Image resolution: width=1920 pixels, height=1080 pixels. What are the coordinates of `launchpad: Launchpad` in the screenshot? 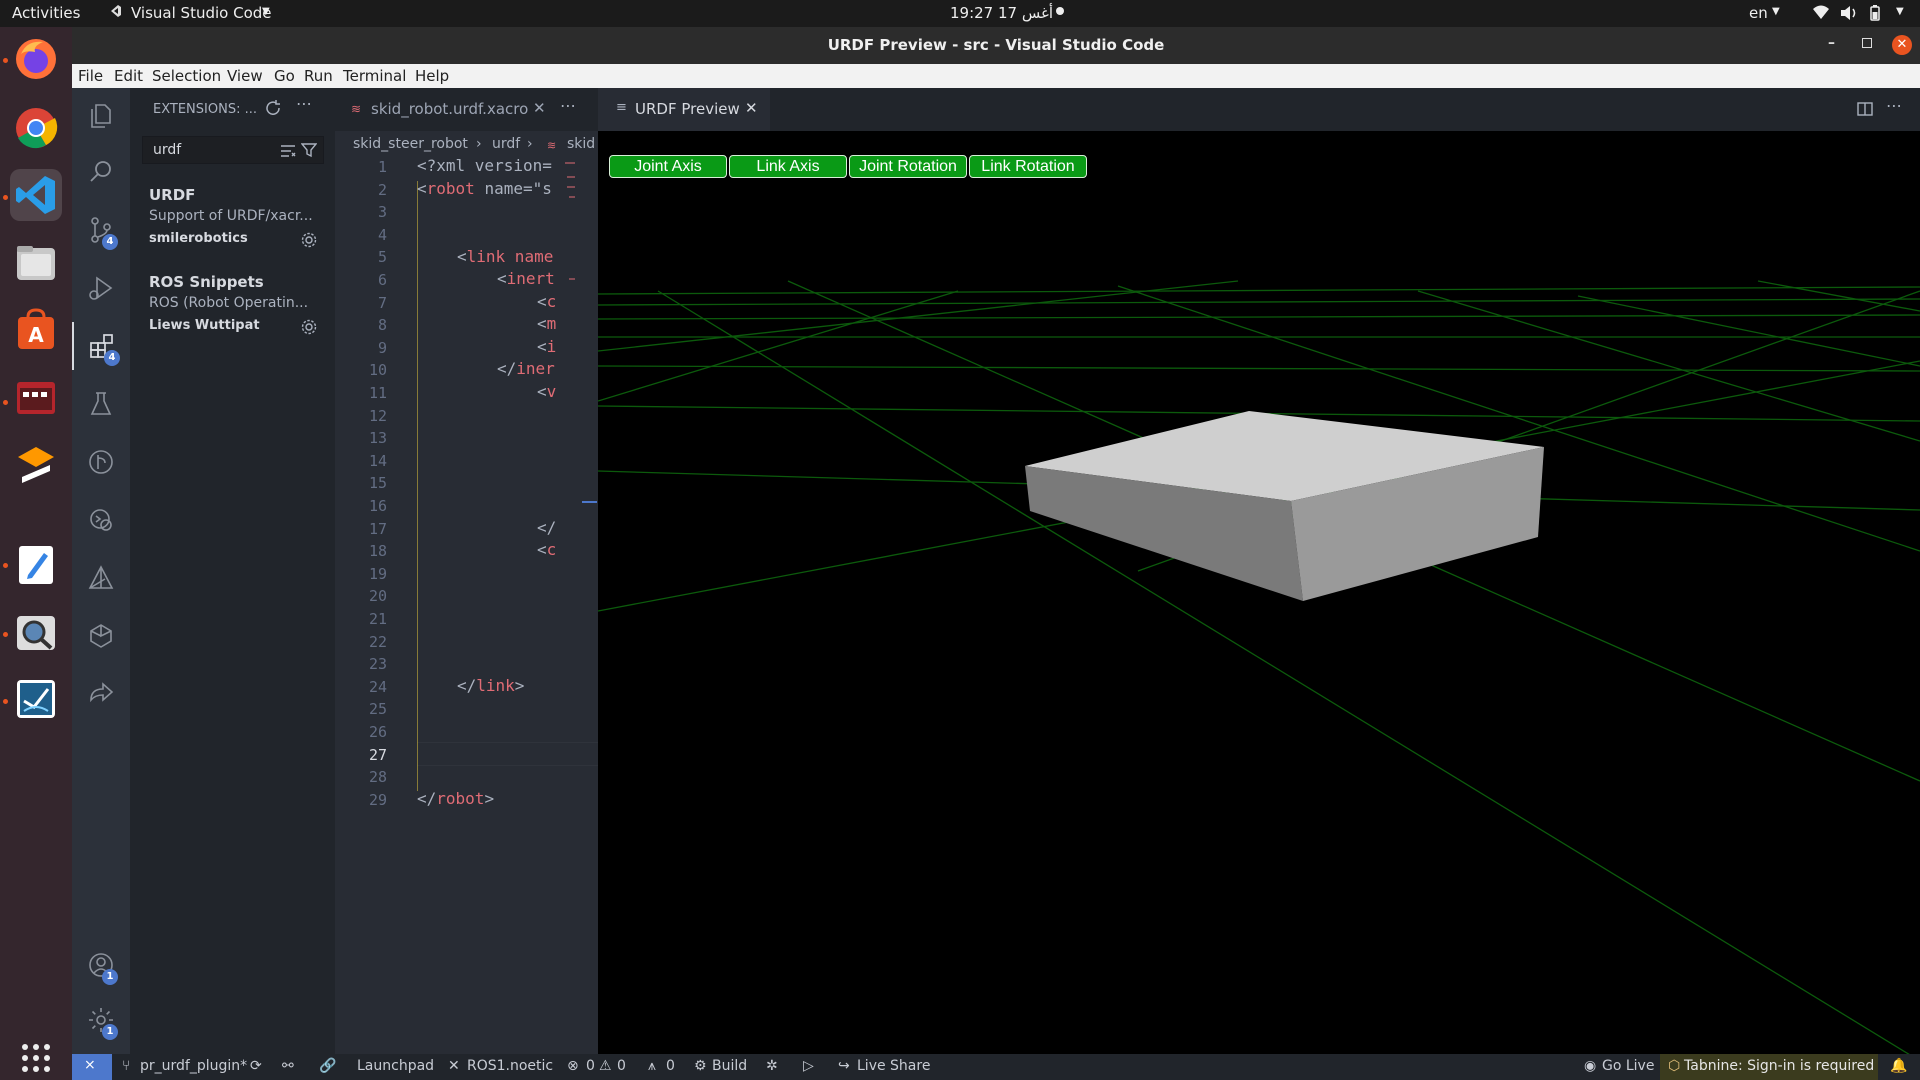 It's located at (395, 1066).